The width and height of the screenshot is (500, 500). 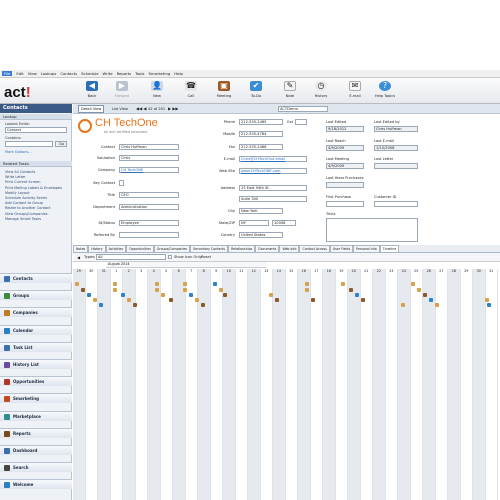 What do you see at coordinates (97, 248) in the screenshot?
I see `tab-history: History` at bounding box center [97, 248].